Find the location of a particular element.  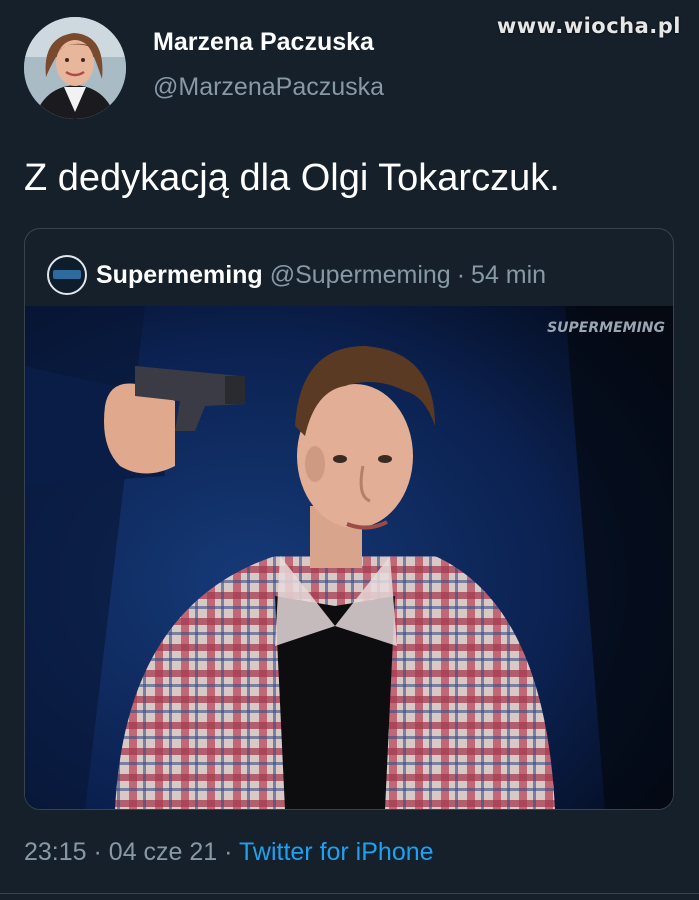

tweet-text: Z dedykacją dla Olgi Tokarczuk. is located at coordinates (292, 178).